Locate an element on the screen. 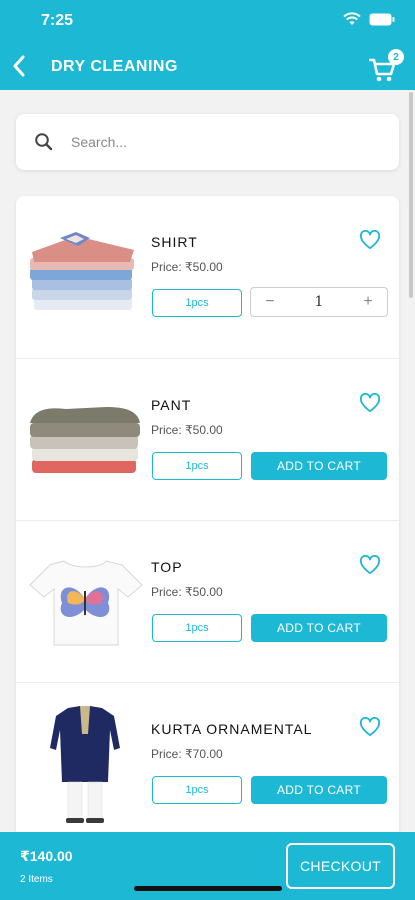 This screenshot has width=415, height=900. pant-image is located at coordinates (85, 440).